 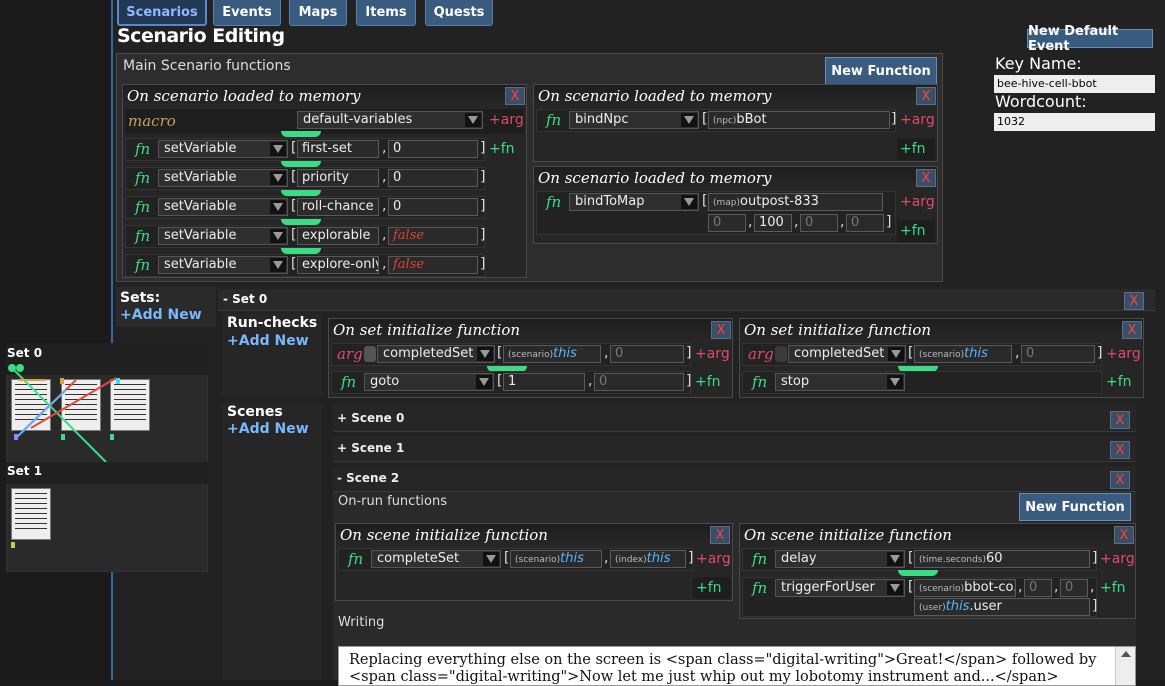 What do you see at coordinates (386, 13) in the screenshot?
I see `tab-items: Items` at bounding box center [386, 13].